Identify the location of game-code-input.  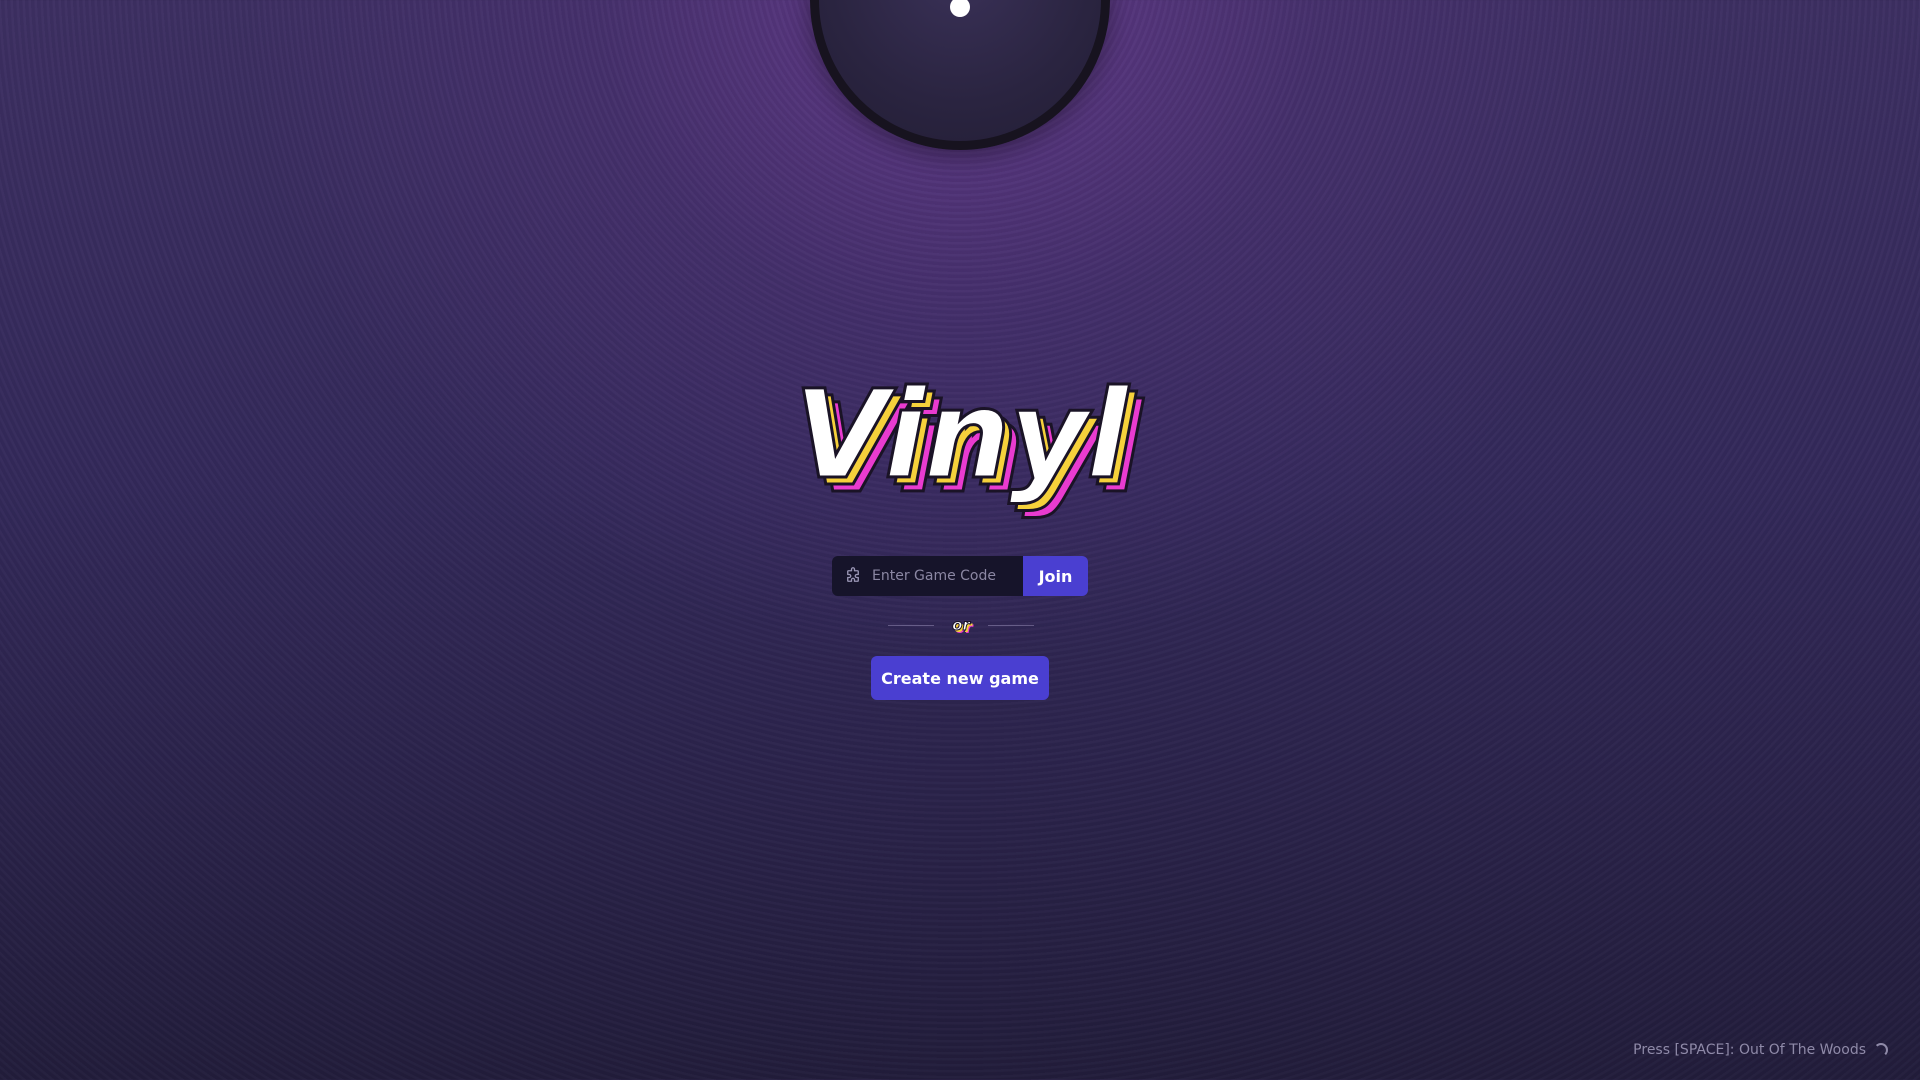
(942, 576).